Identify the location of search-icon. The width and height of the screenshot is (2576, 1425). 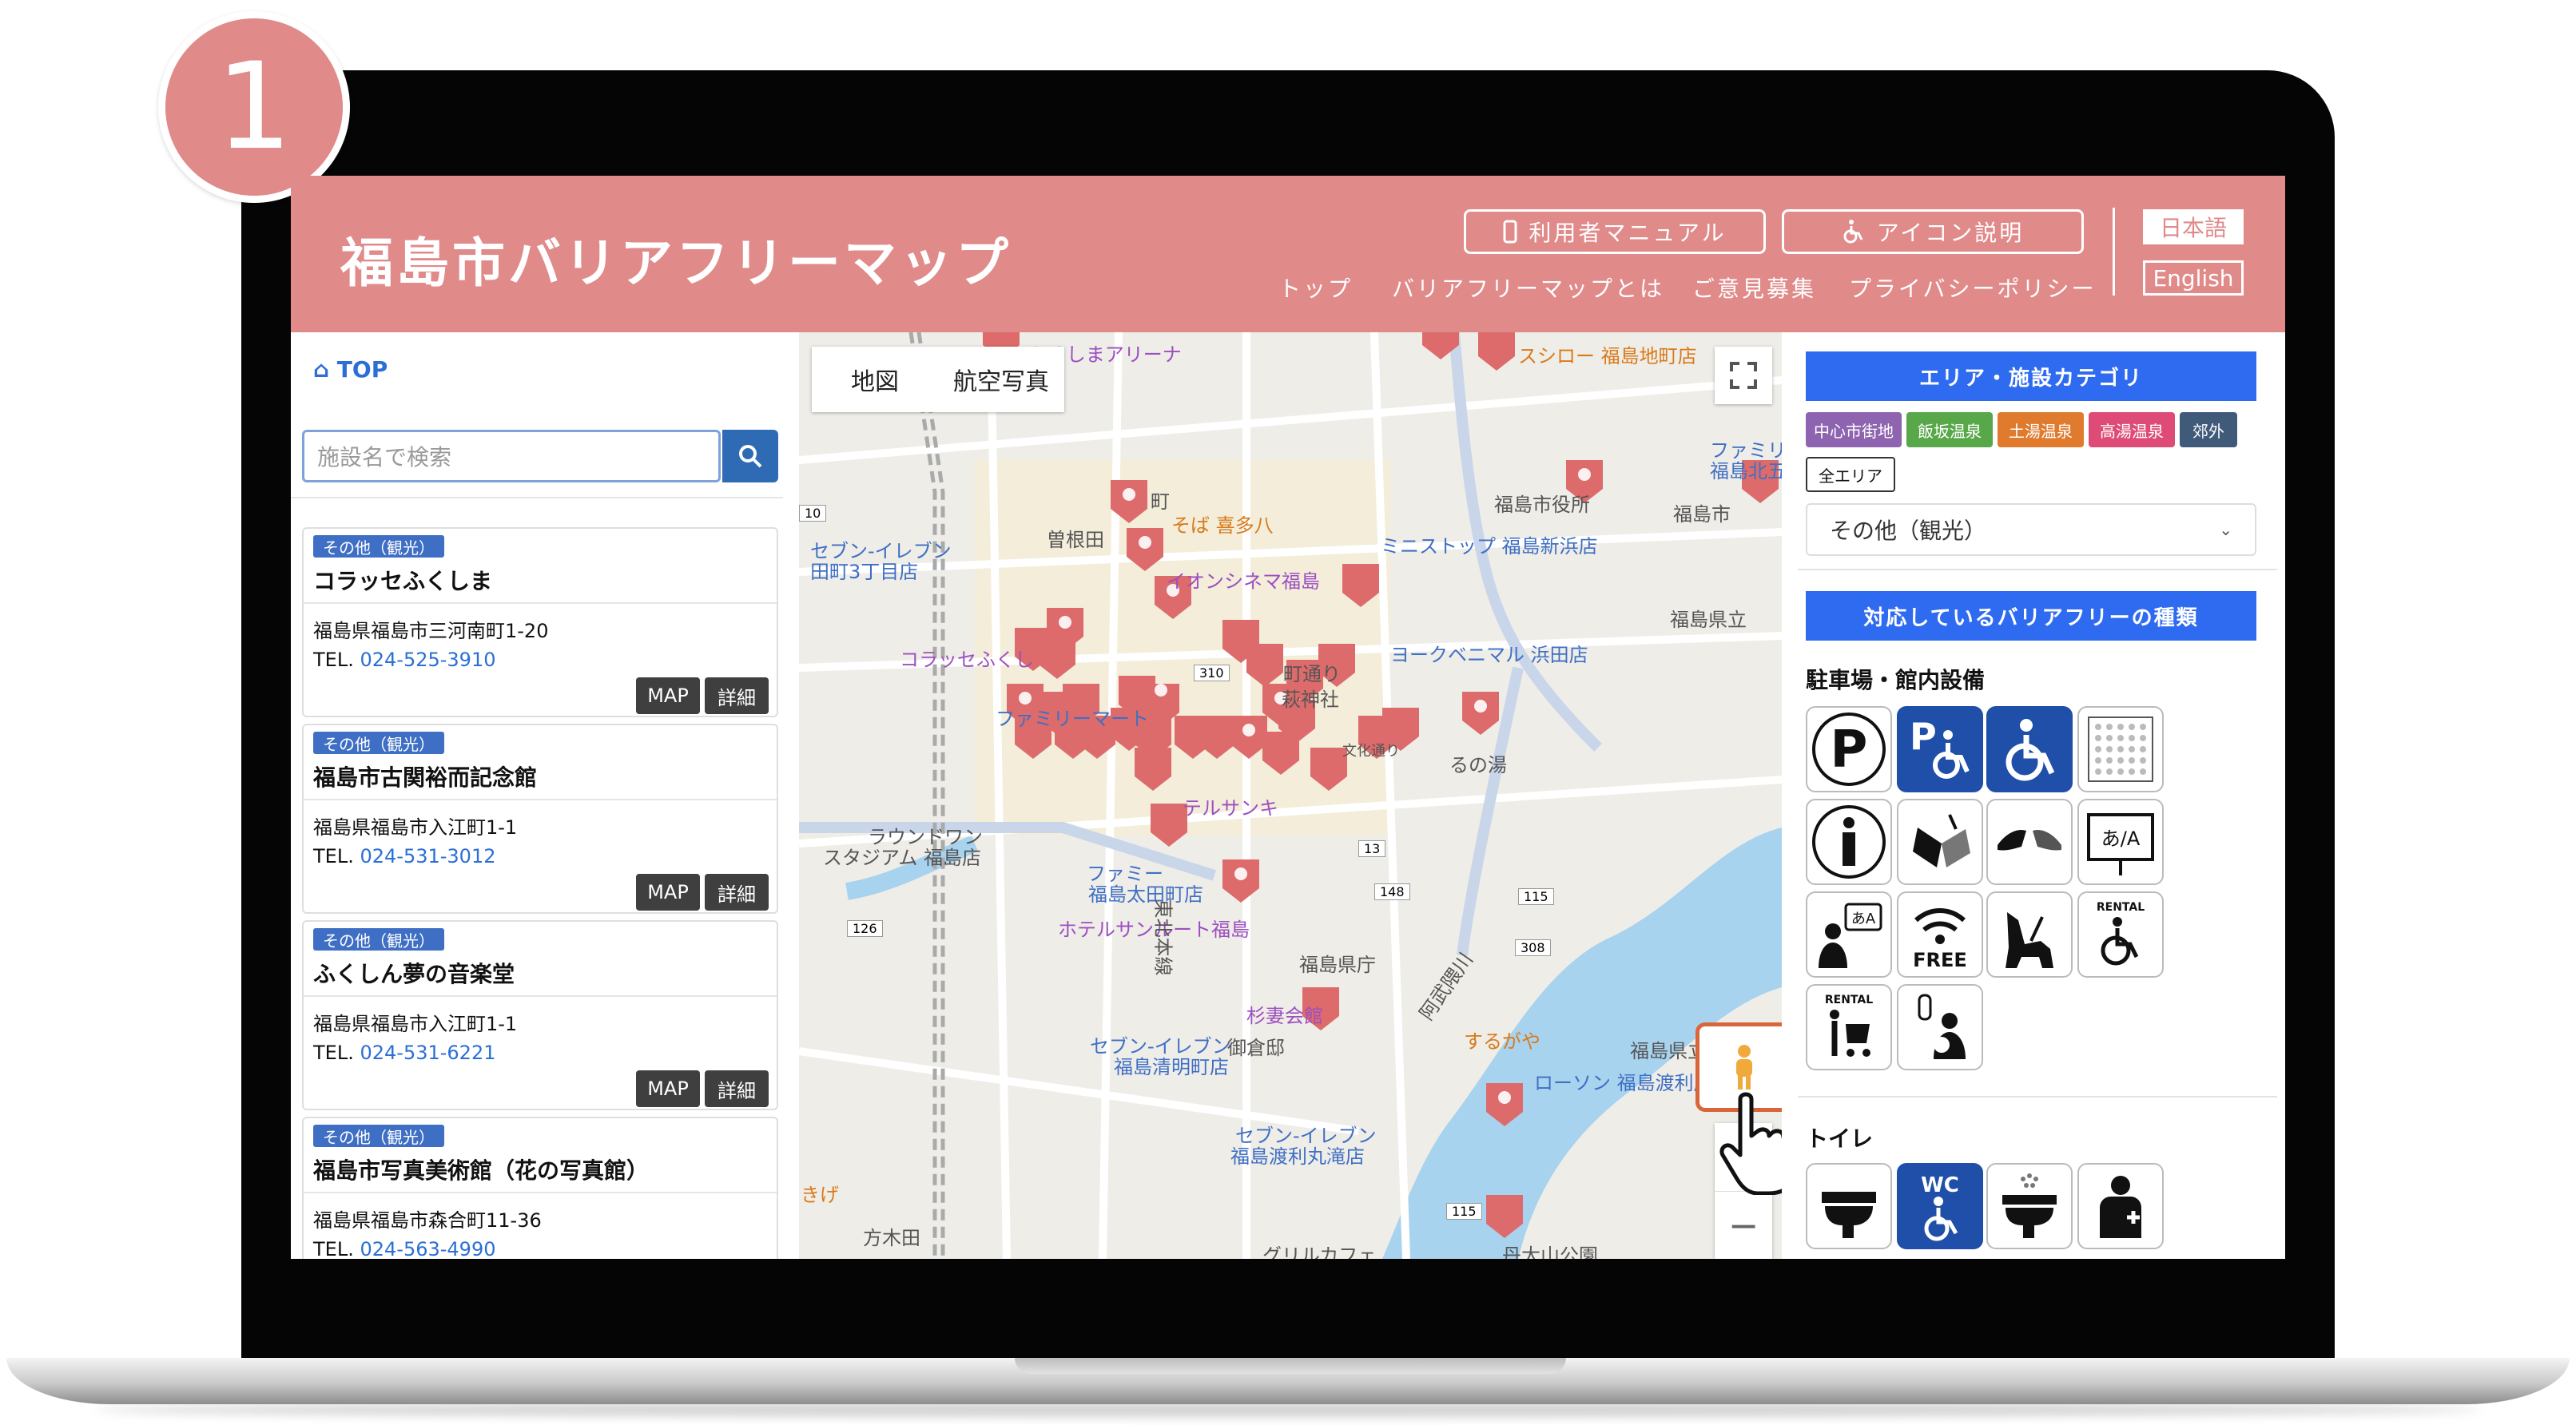
(750, 456).